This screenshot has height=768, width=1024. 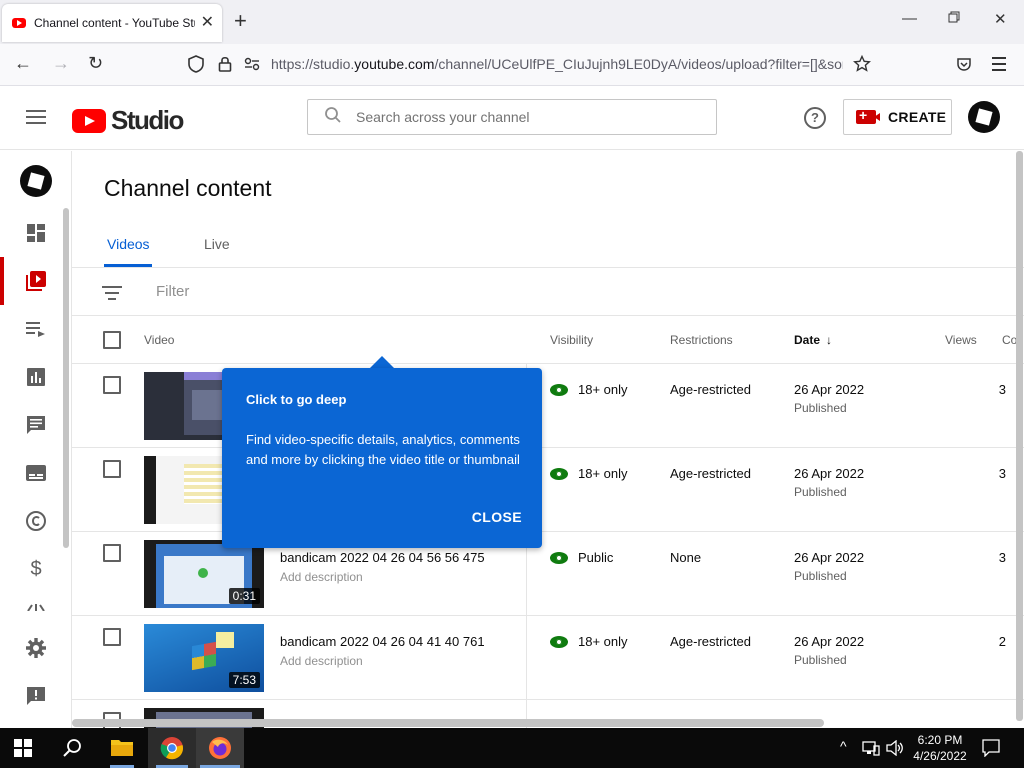 What do you see at coordinates (871, 750) in the screenshot?
I see `network-icon` at bounding box center [871, 750].